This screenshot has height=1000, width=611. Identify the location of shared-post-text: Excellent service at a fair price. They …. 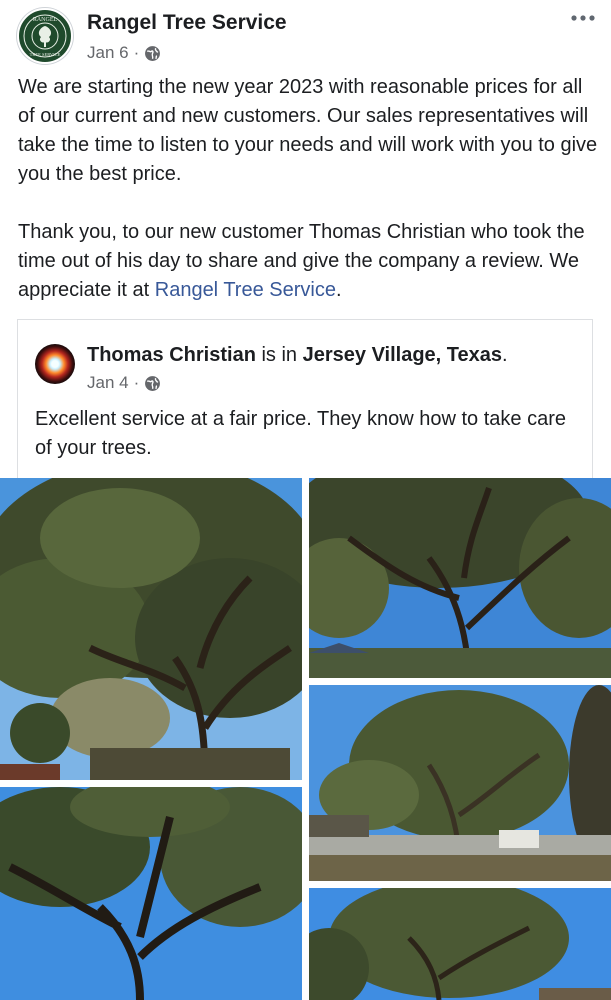
(300, 433).